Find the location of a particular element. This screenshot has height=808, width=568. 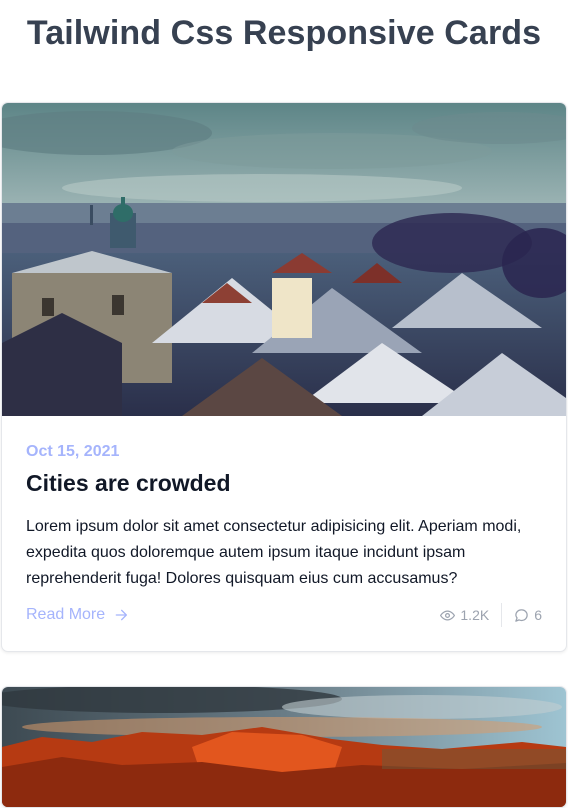

read-more-link: Read More is located at coordinates (77, 615).